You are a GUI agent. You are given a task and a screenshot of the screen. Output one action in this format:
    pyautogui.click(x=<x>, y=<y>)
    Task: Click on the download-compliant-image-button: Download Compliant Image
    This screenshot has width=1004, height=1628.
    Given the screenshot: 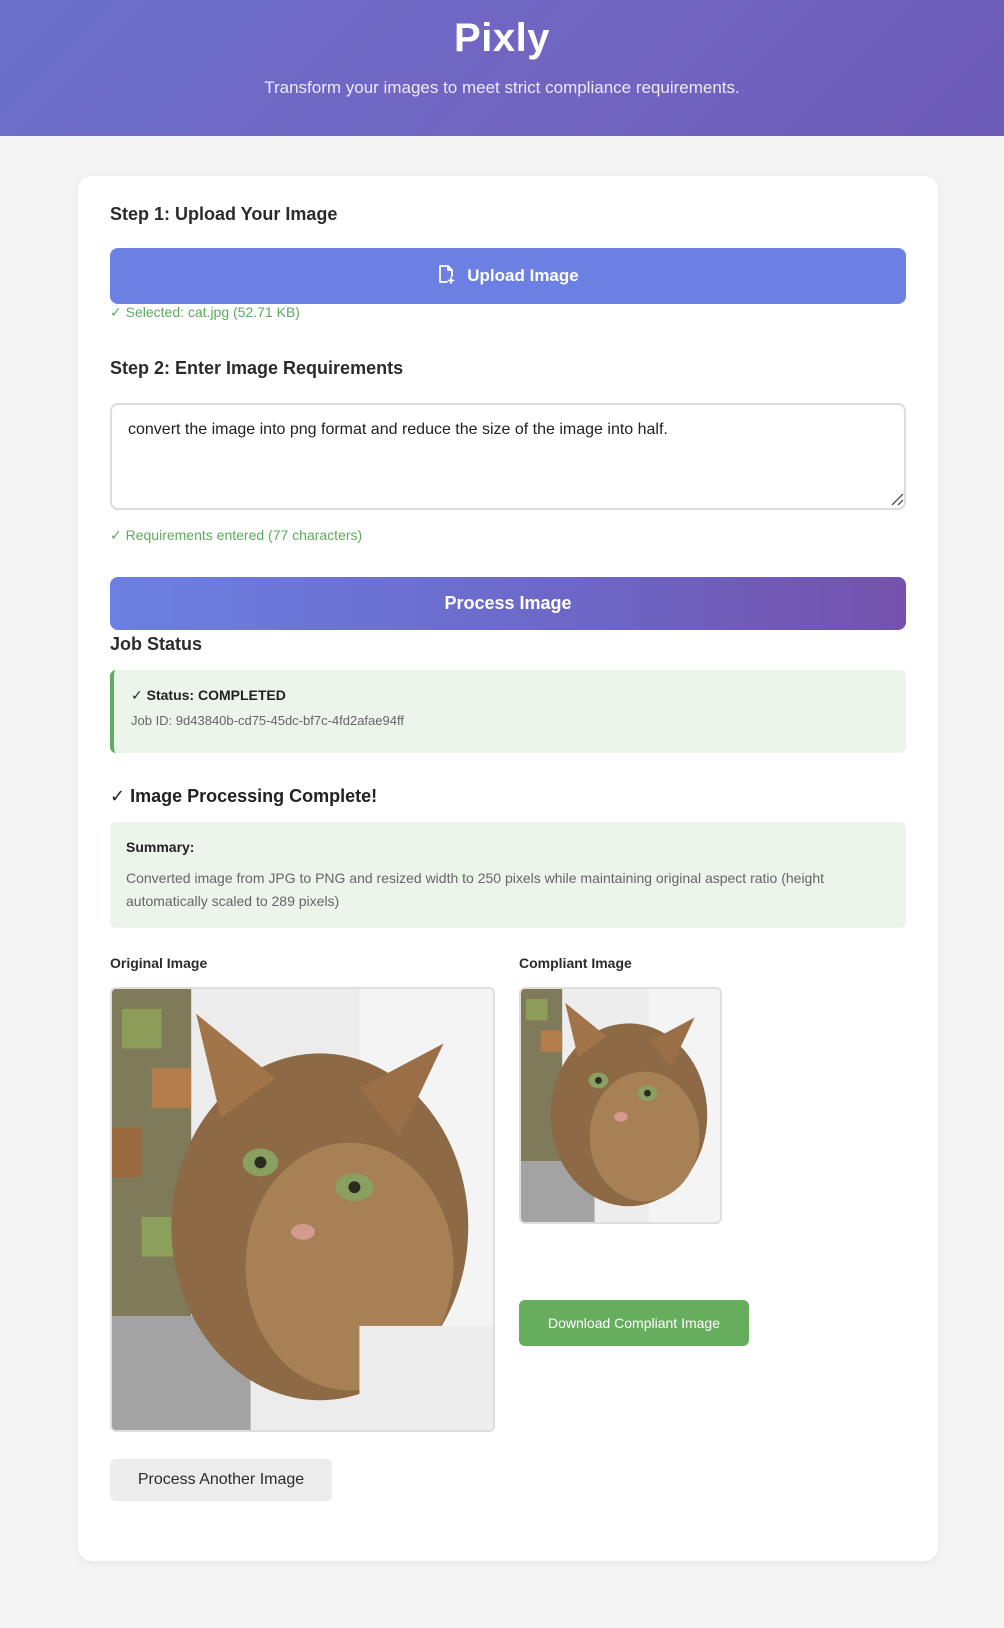 What is the action you would take?
    pyautogui.click(x=634, y=1323)
    